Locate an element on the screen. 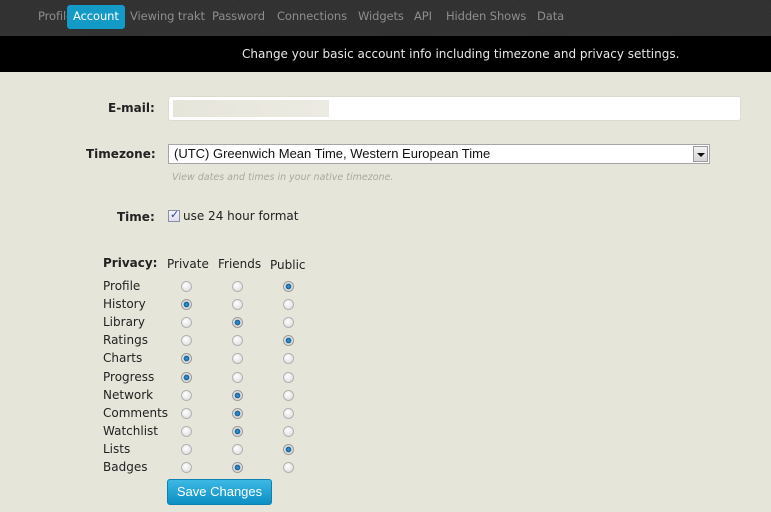  privacy-row-label: Progress is located at coordinates (129, 377).